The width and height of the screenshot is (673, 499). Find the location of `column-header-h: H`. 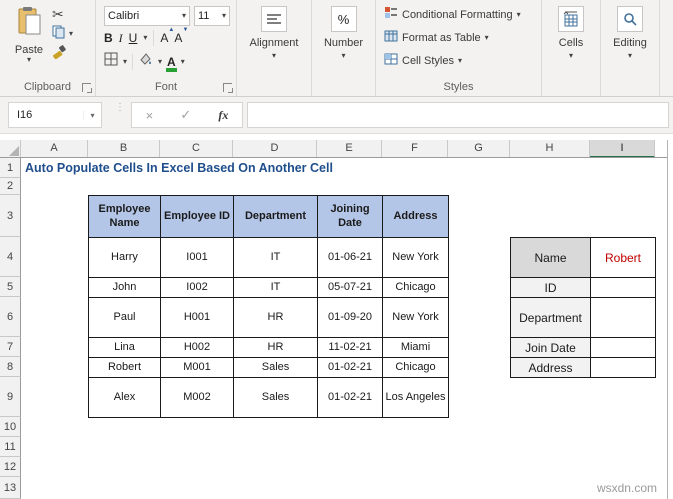

column-header-h: H is located at coordinates (550, 149).